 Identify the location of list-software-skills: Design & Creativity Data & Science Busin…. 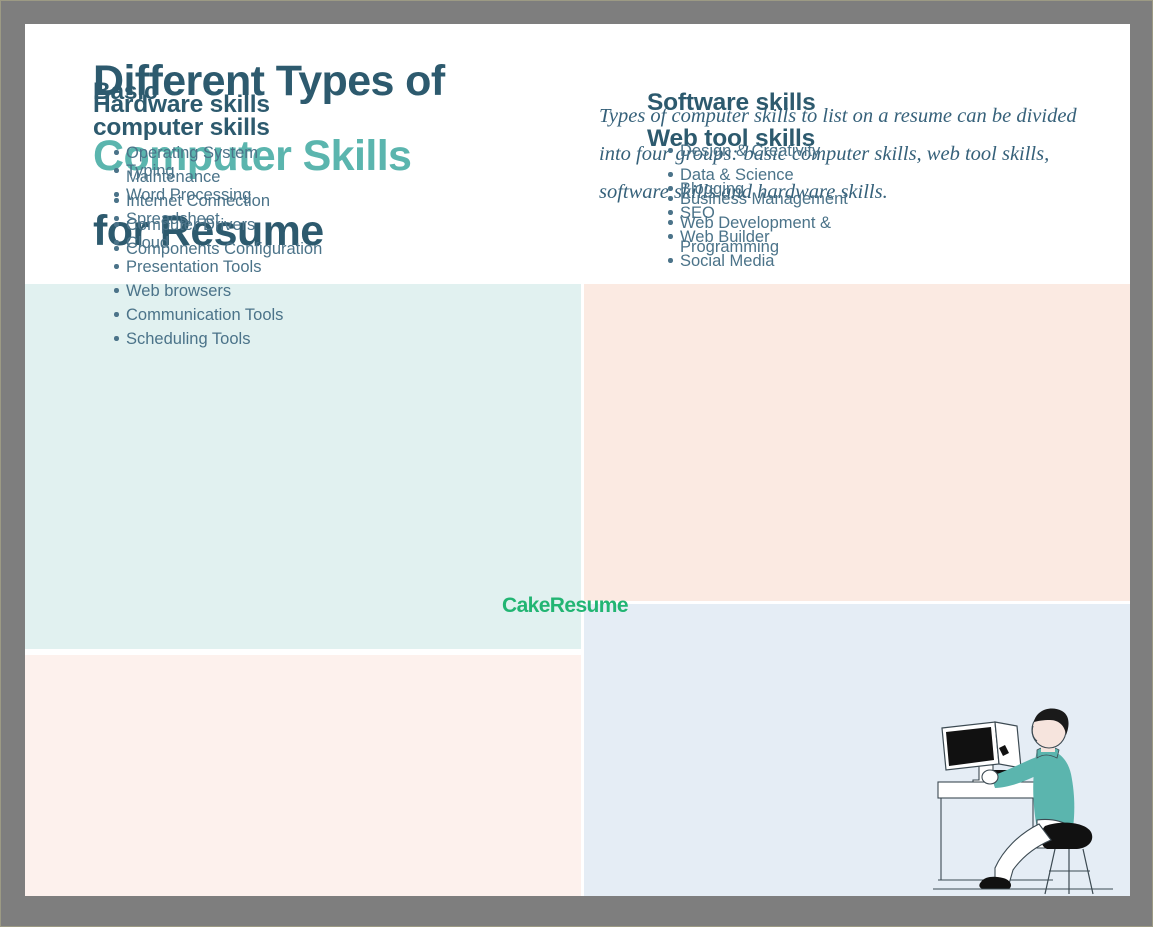
(793, 199).